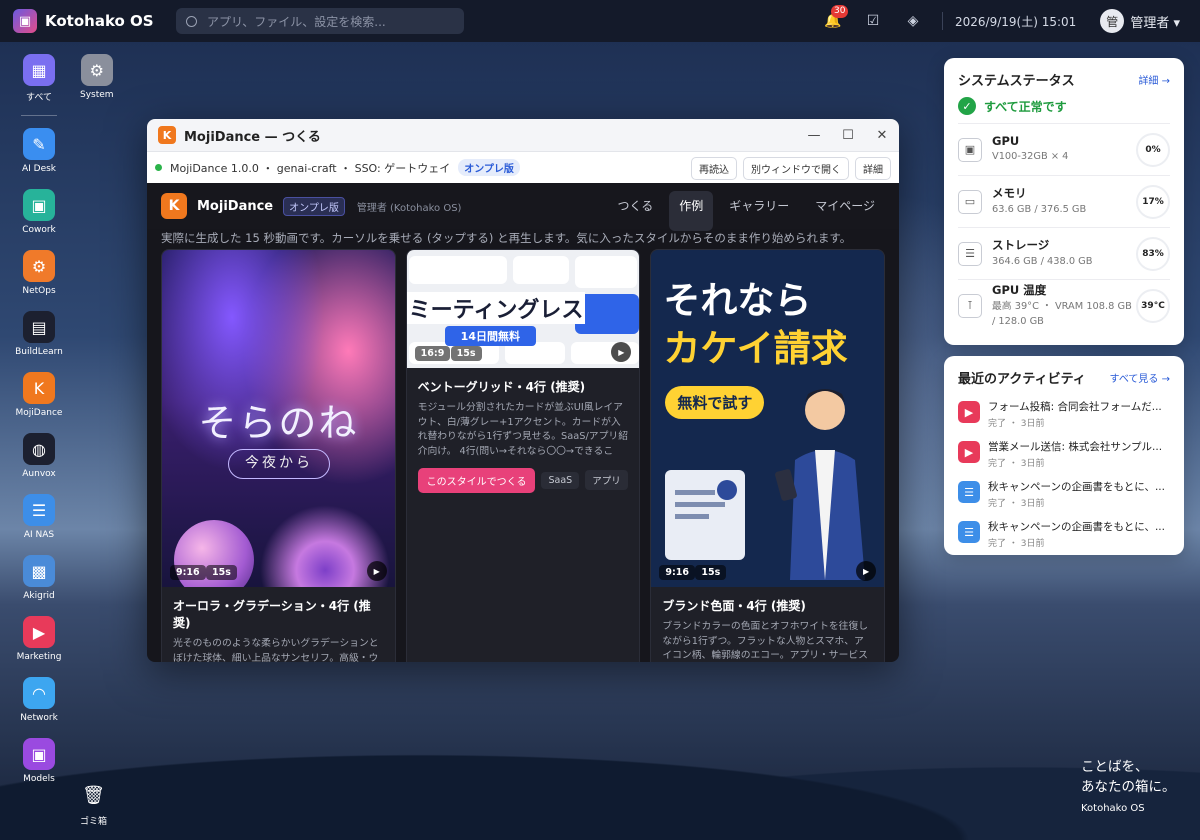  I want to click on avatar: 管, so click(1112, 21).